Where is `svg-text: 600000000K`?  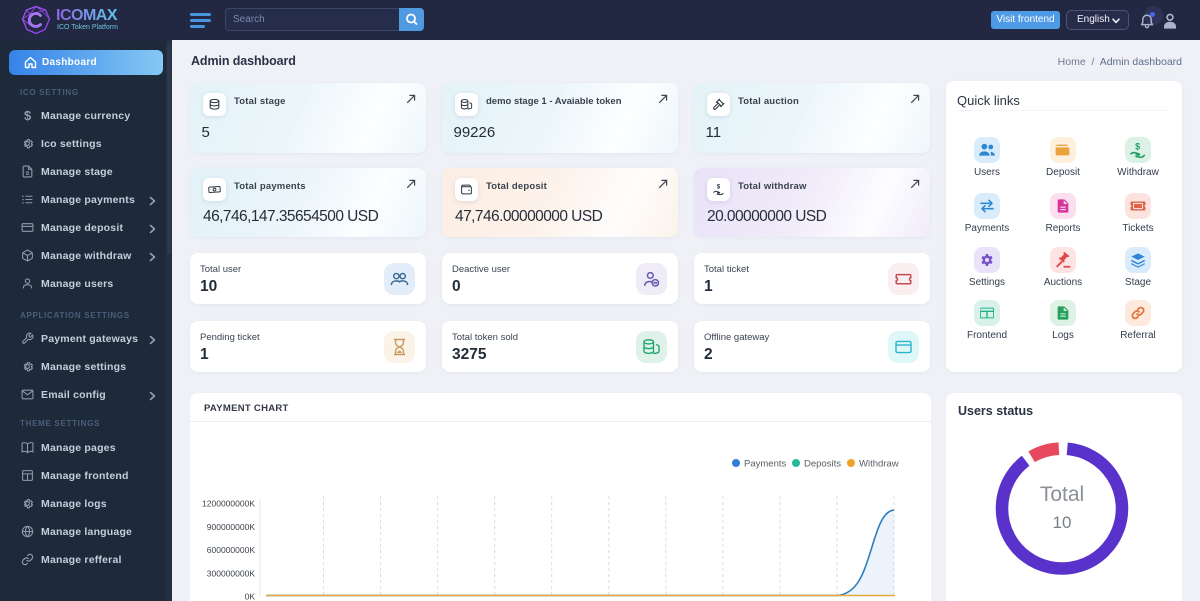 svg-text: 600000000K is located at coordinates (231, 550).